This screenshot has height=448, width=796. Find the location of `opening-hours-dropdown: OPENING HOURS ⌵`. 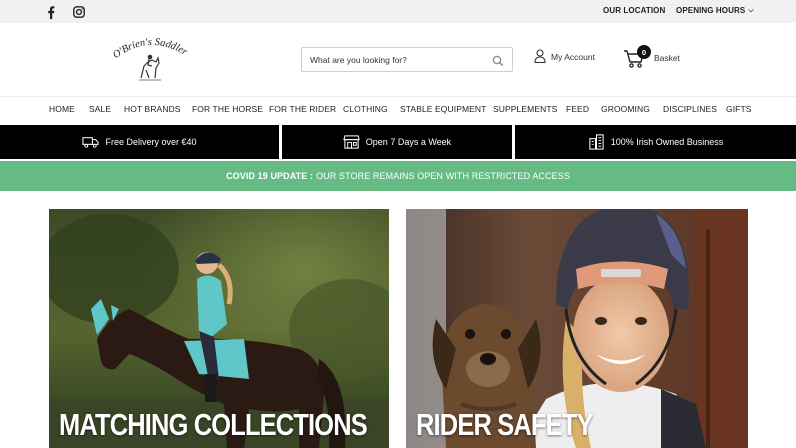

opening-hours-dropdown: OPENING HOURS ⌵ is located at coordinates (715, 10).